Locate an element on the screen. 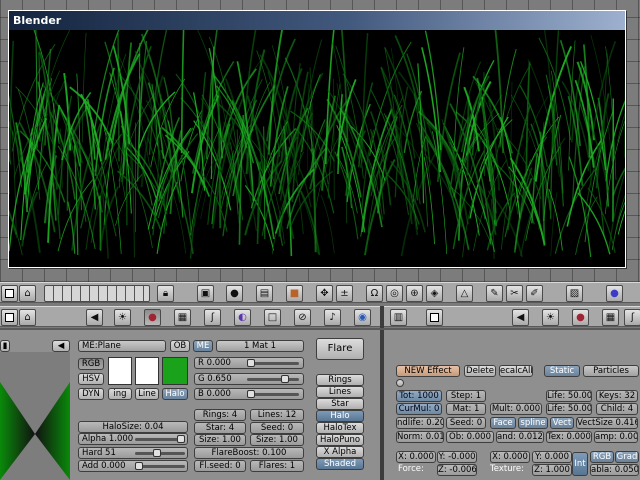  delete-effect-button: Delete is located at coordinates (480, 371).